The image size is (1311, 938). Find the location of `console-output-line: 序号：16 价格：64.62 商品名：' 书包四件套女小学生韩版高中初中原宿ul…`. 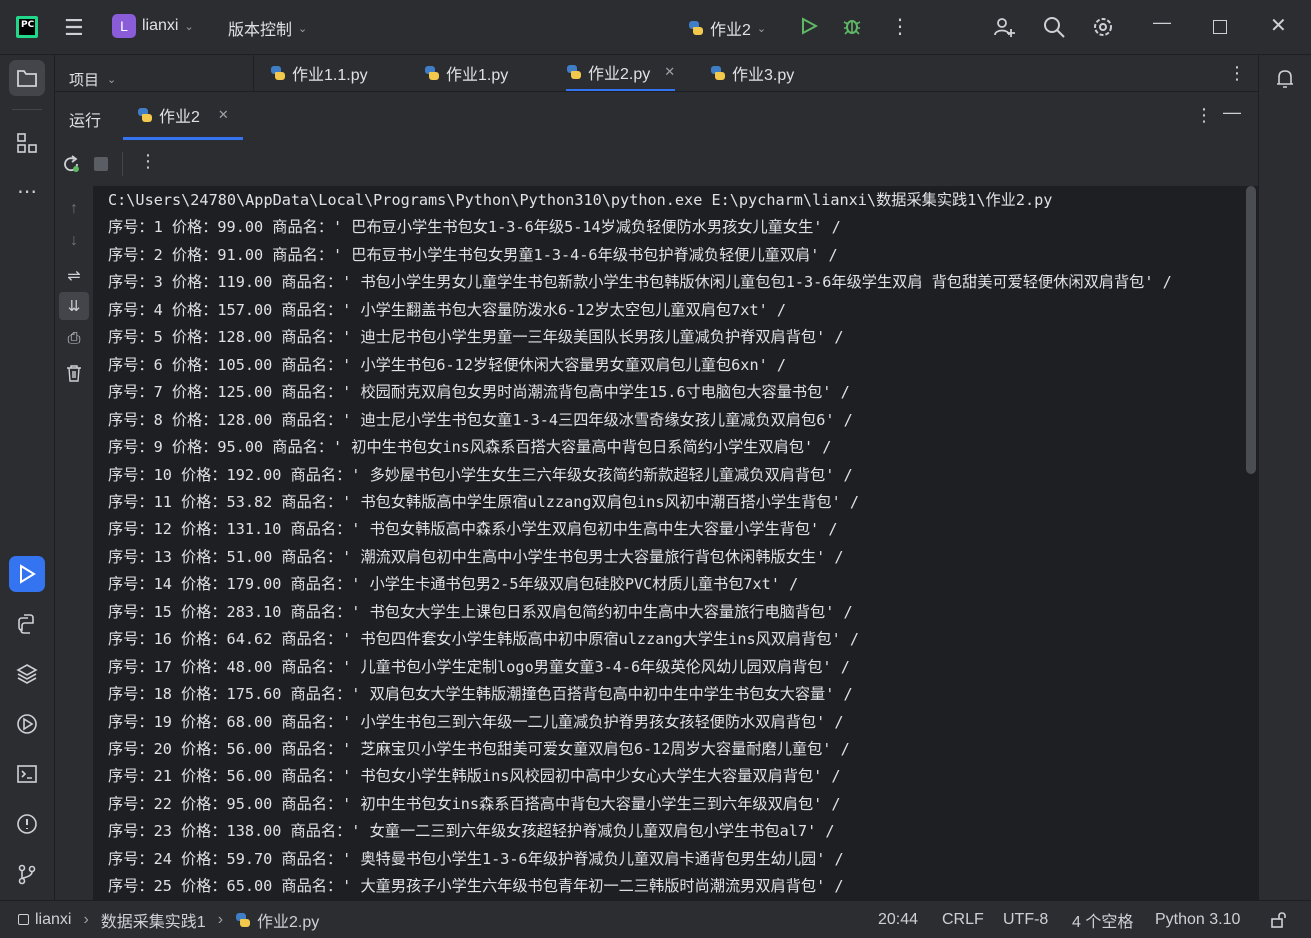

console-output-line: 序号：16 价格：64.62 商品名：' 书包四件套女小学生韩版高中初中原宿ul… is located at coordinates (484, 639).